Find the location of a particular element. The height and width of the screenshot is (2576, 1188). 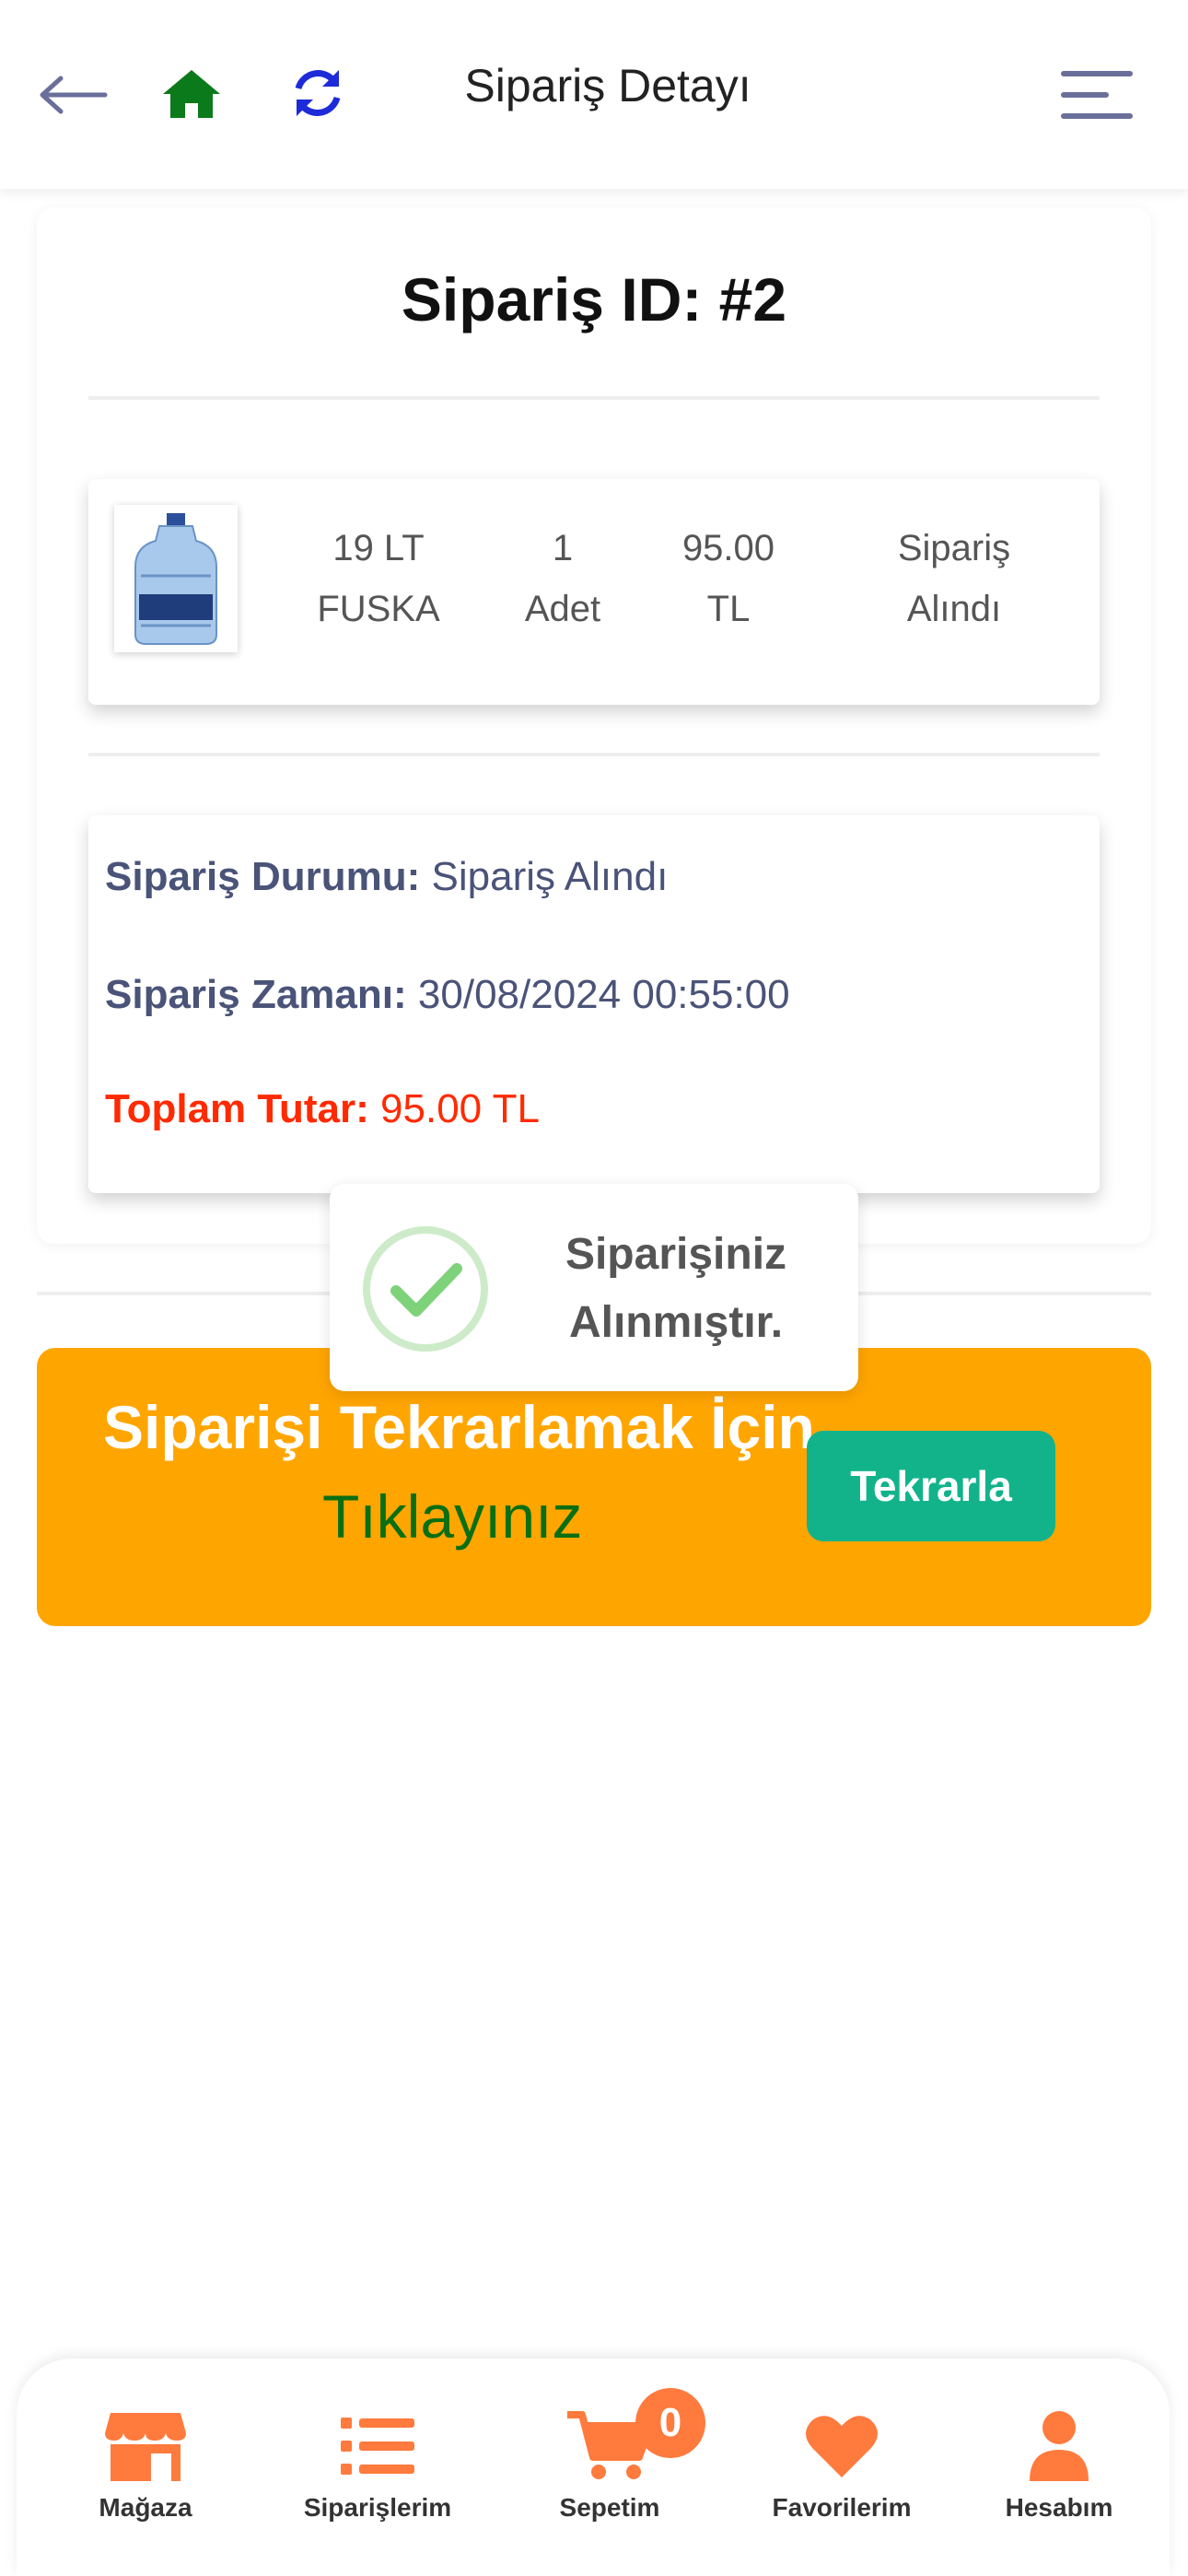

user-icon is located at coordinates (1060, 2446).